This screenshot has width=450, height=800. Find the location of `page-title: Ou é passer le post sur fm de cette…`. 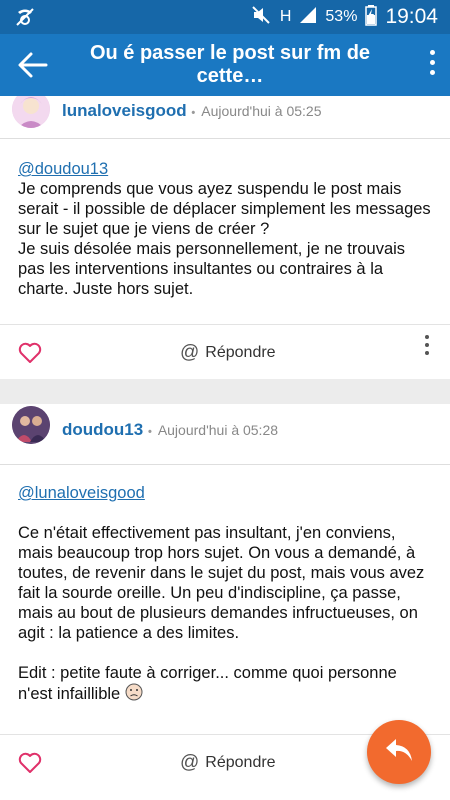

page-title: Ou é passer le post sur fm de cette… is located at coordinates (230, 64).